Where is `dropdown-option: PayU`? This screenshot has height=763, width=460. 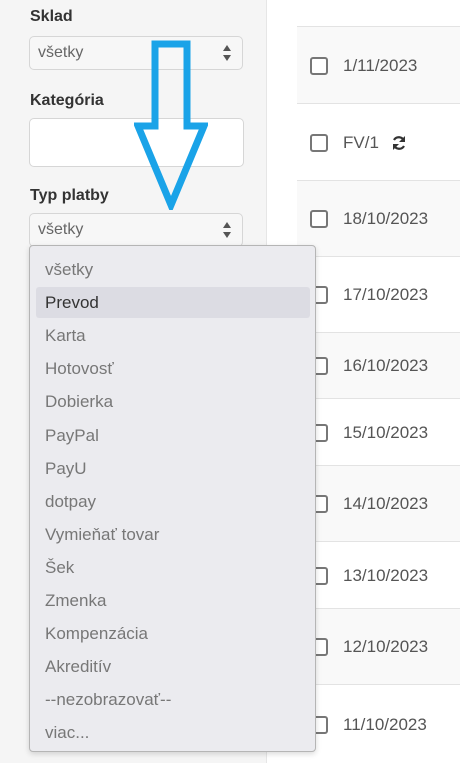 dropdown-option: PayU is located at coordinates (173, 468).